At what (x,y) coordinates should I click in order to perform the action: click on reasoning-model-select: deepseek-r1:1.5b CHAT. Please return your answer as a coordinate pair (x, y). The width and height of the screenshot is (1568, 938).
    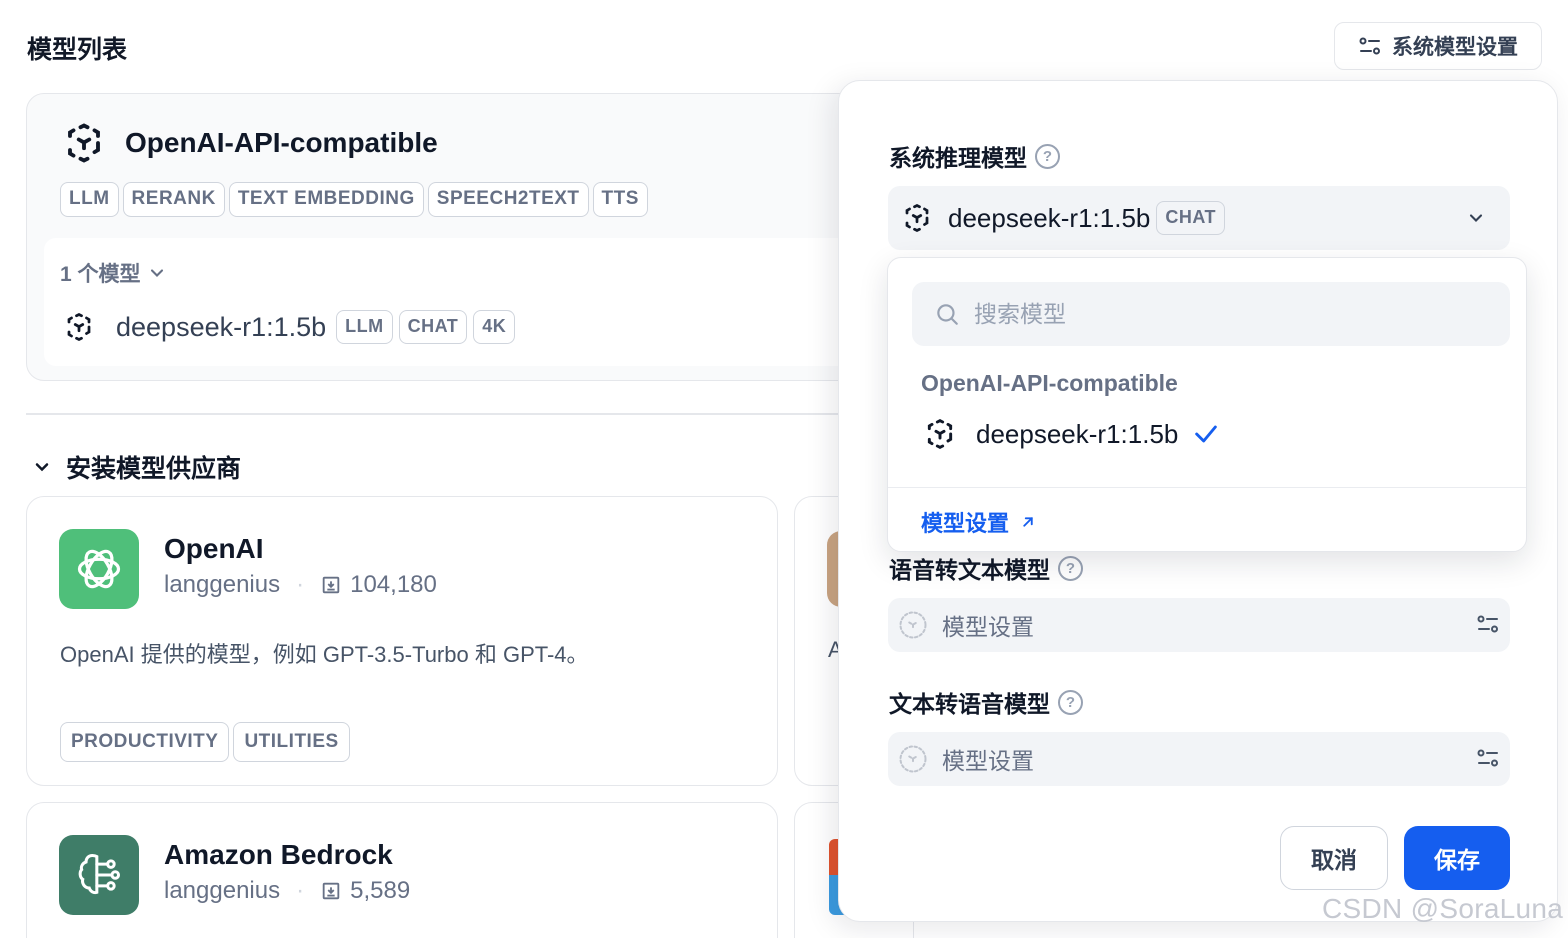
    Looking at the image, I should click on (1199, 218).